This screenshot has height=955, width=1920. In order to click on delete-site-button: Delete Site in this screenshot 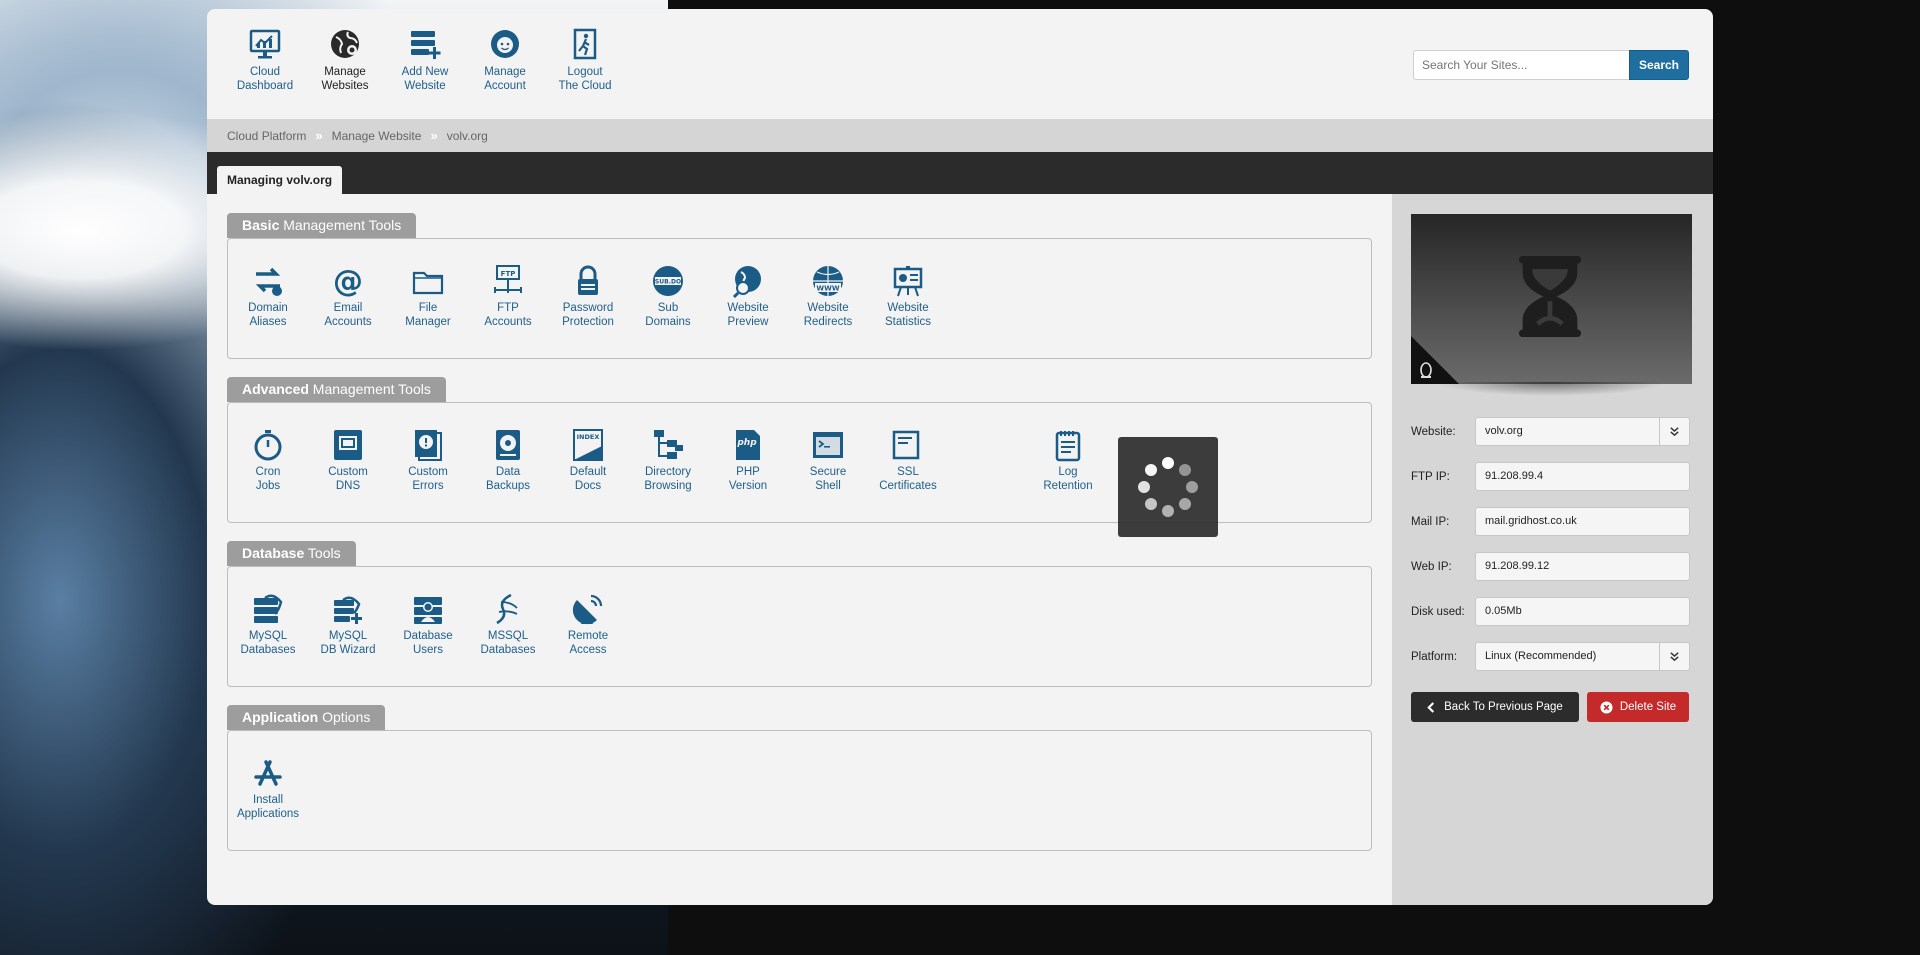, I will do `click(1638, 707)`.